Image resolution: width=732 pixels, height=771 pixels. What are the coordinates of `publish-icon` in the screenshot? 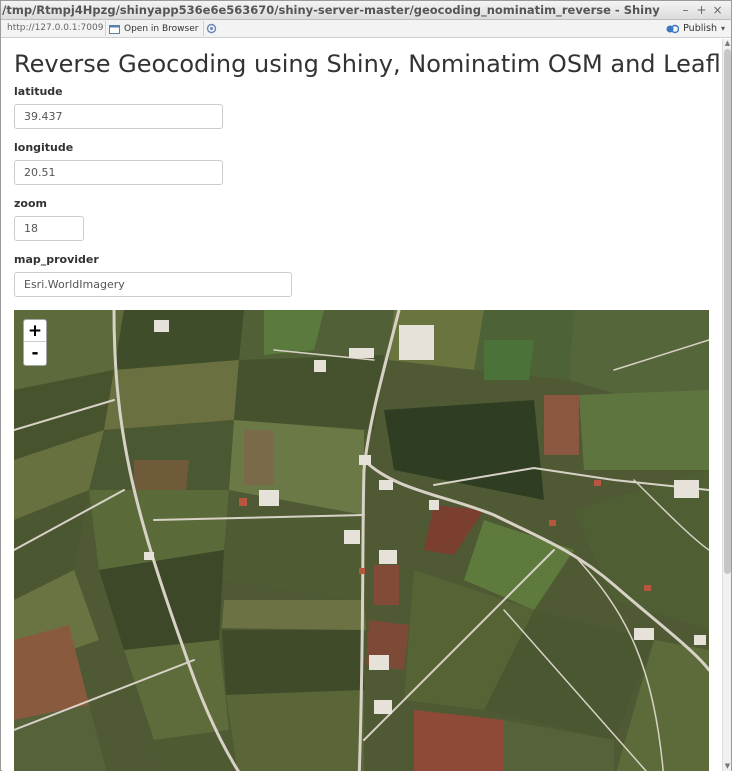 It's located at (673, 28).